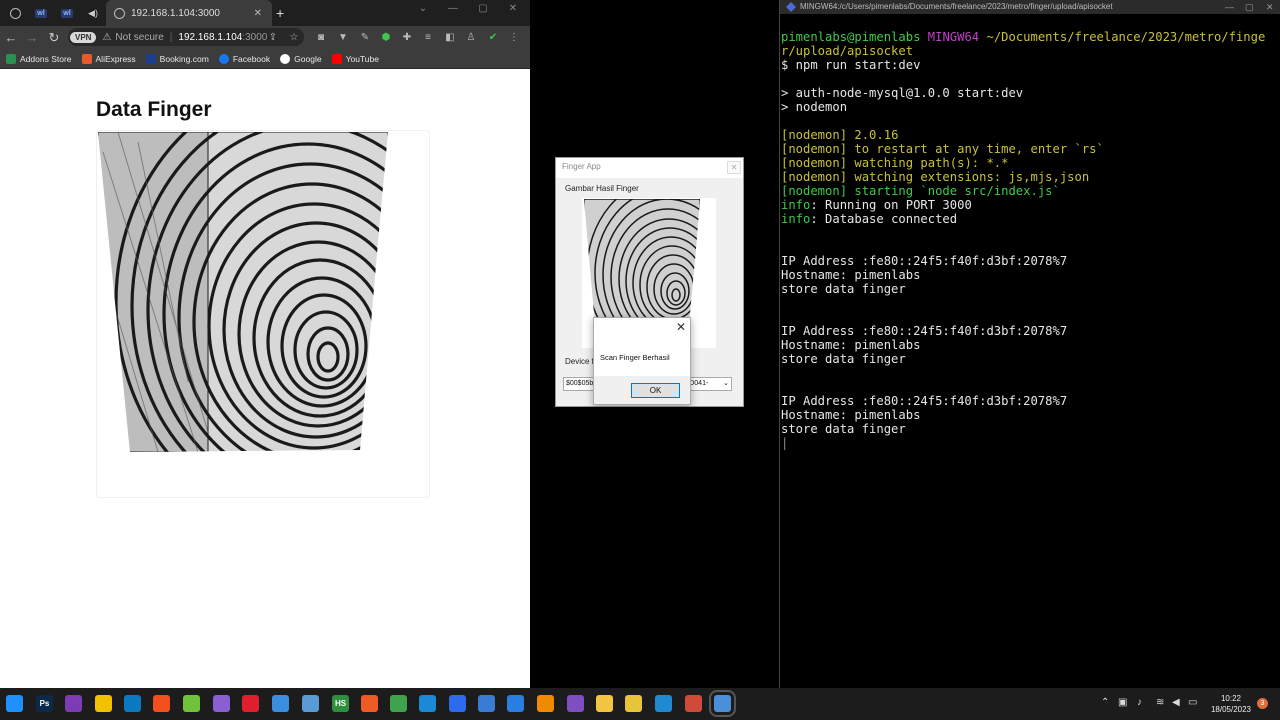 The image size is (1280, 720). Describe the element at coordinates (407, 37) in the screenshot. I see `puzzle-extension-icon: ✚` at that location.